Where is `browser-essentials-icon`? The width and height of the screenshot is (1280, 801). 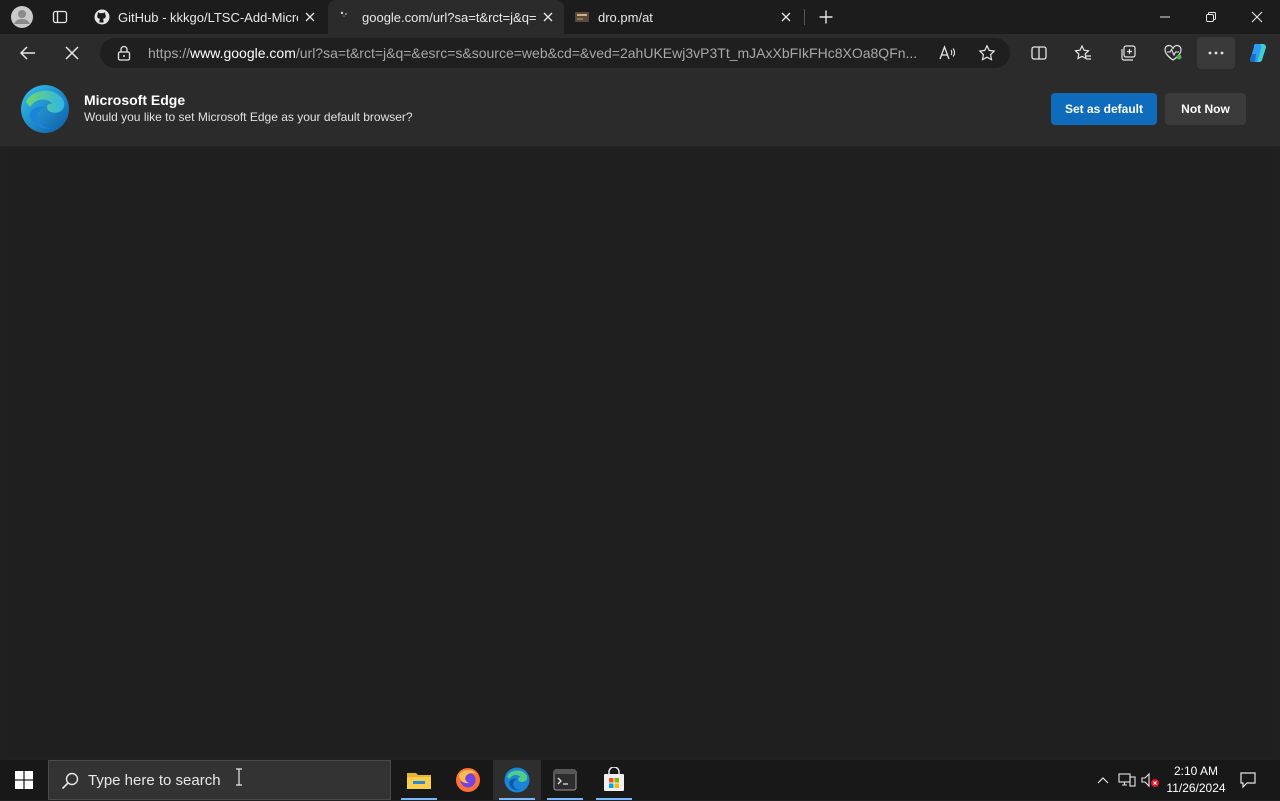
browser-essentials-icon is located at coordinates (1173, 53).